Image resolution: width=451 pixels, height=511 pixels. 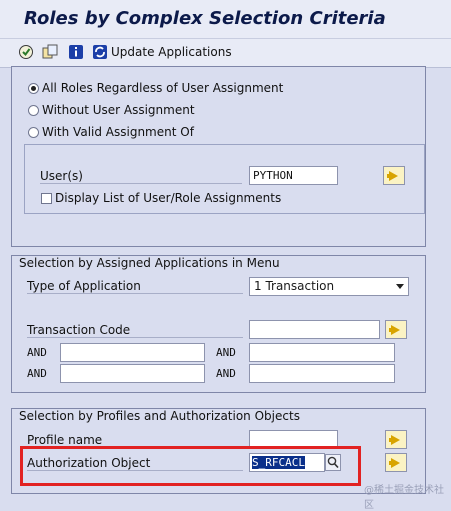 I want to click on radio-without-user, so click(x=33, y=110).